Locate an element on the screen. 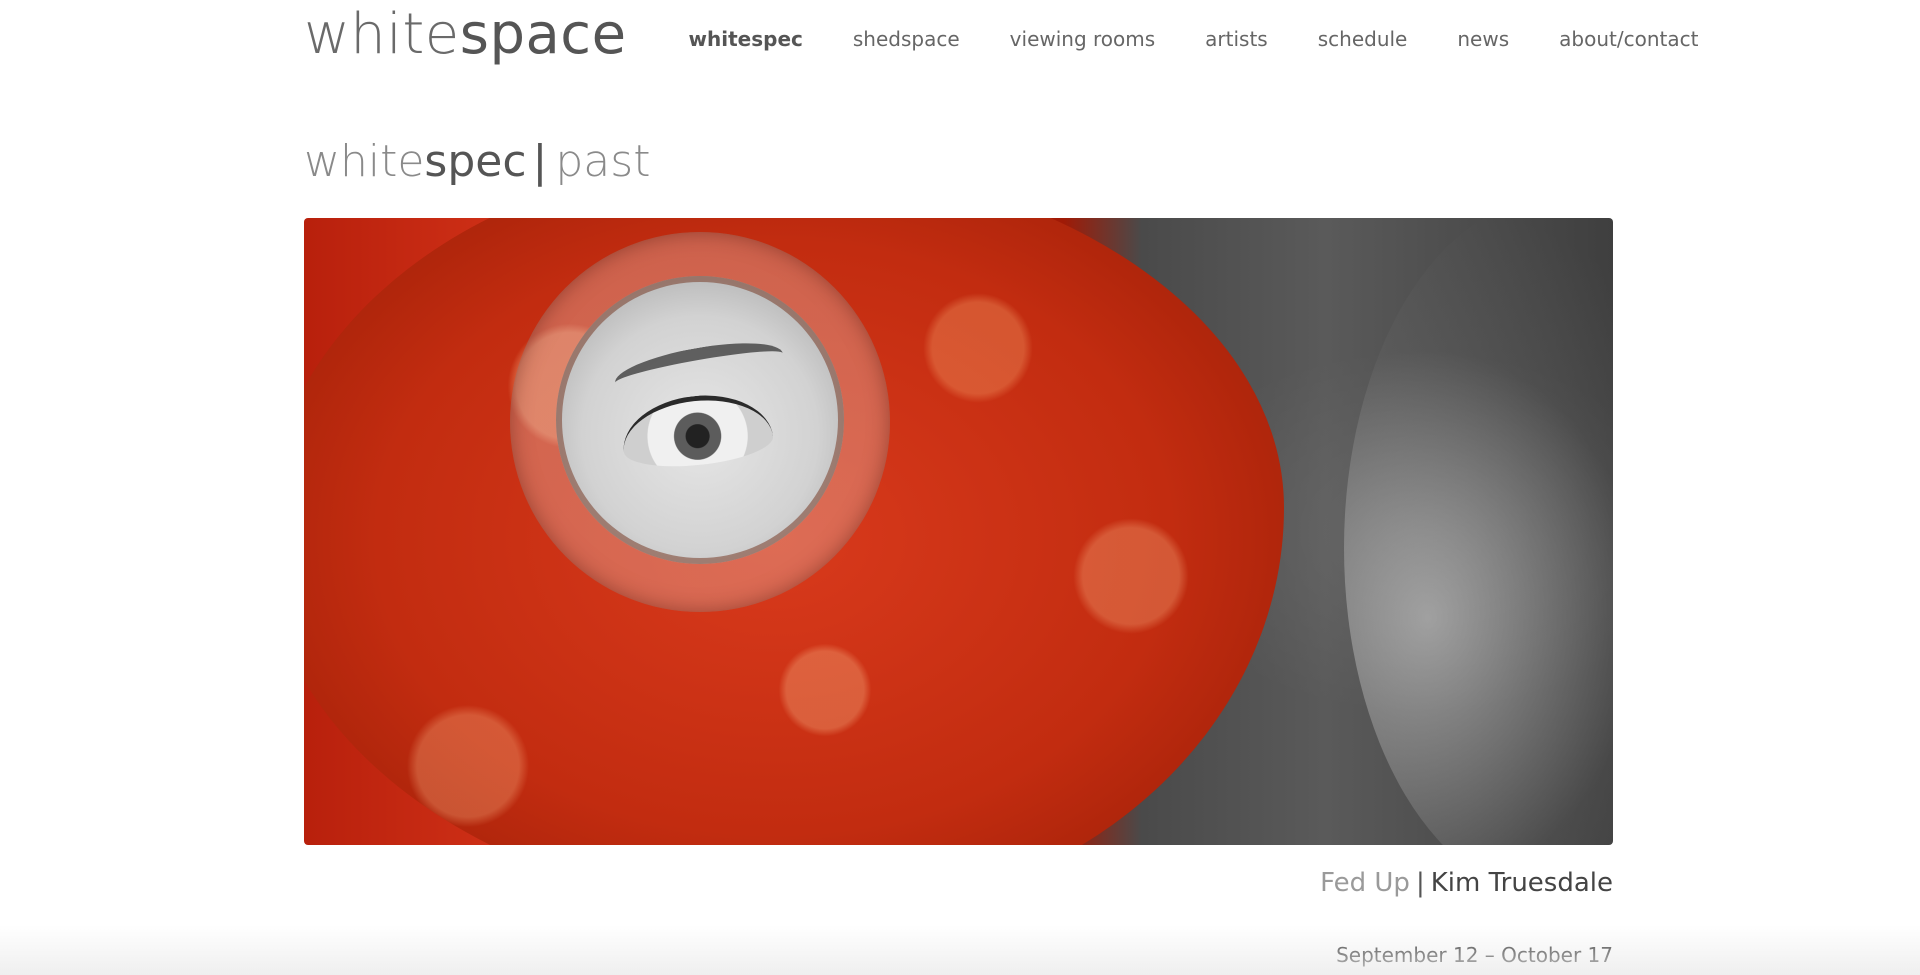 The width and height of the screenshot is (1920, 975). nav-item-shedspace: shedspace is located at coordinates (906, 39).